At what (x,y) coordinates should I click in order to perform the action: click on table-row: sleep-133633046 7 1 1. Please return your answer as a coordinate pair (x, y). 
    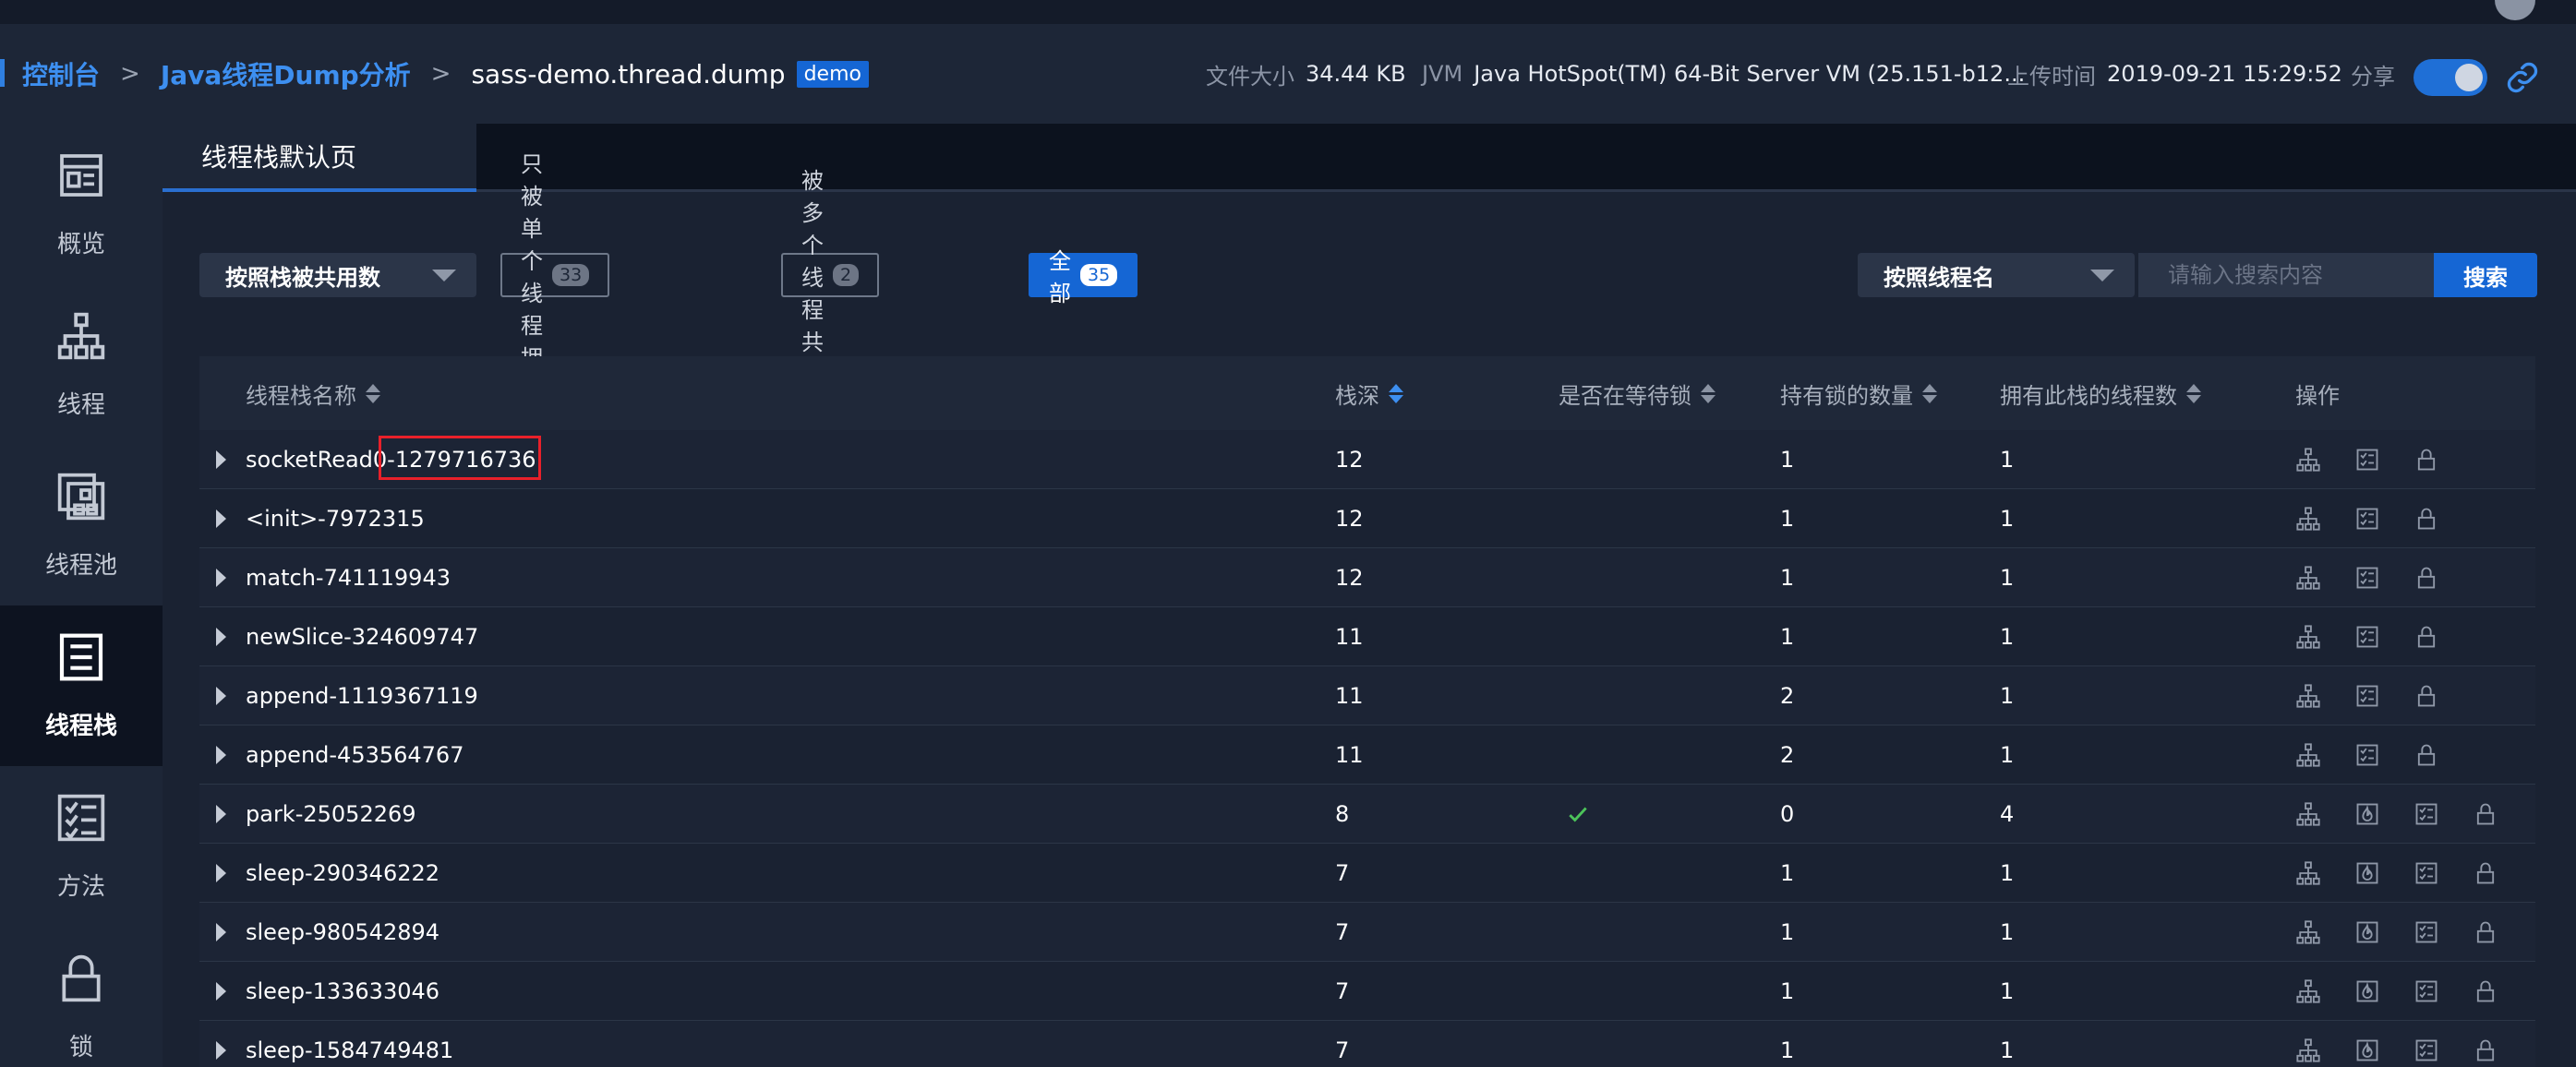
    Looking at the image, I should click on (1367, 991).